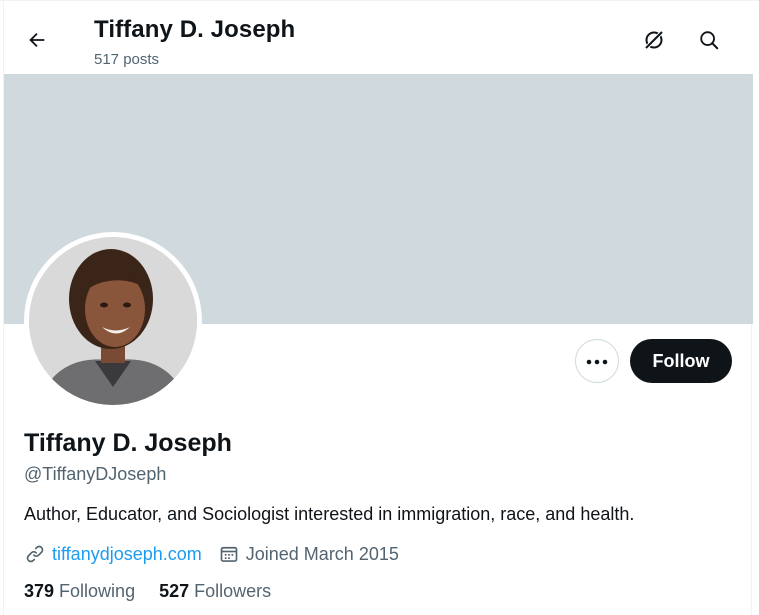 This screenshot has width=759, height=615. I want to click on search-icon, so click(709, 42).